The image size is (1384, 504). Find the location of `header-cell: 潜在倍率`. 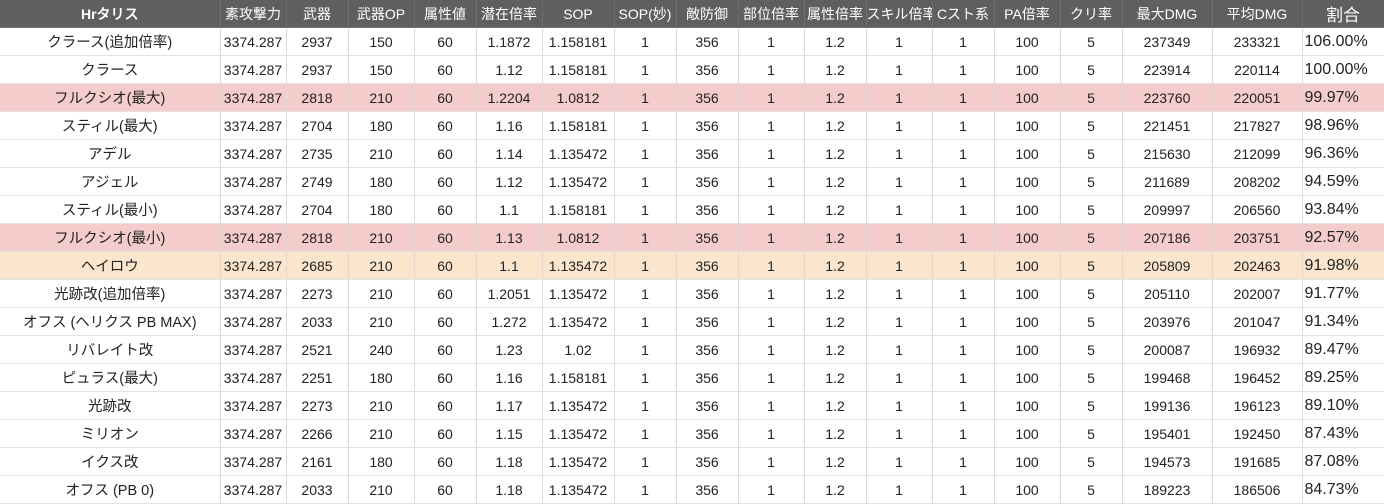

header-cell: 潜在倍率 is located at coordinates (509, 14).